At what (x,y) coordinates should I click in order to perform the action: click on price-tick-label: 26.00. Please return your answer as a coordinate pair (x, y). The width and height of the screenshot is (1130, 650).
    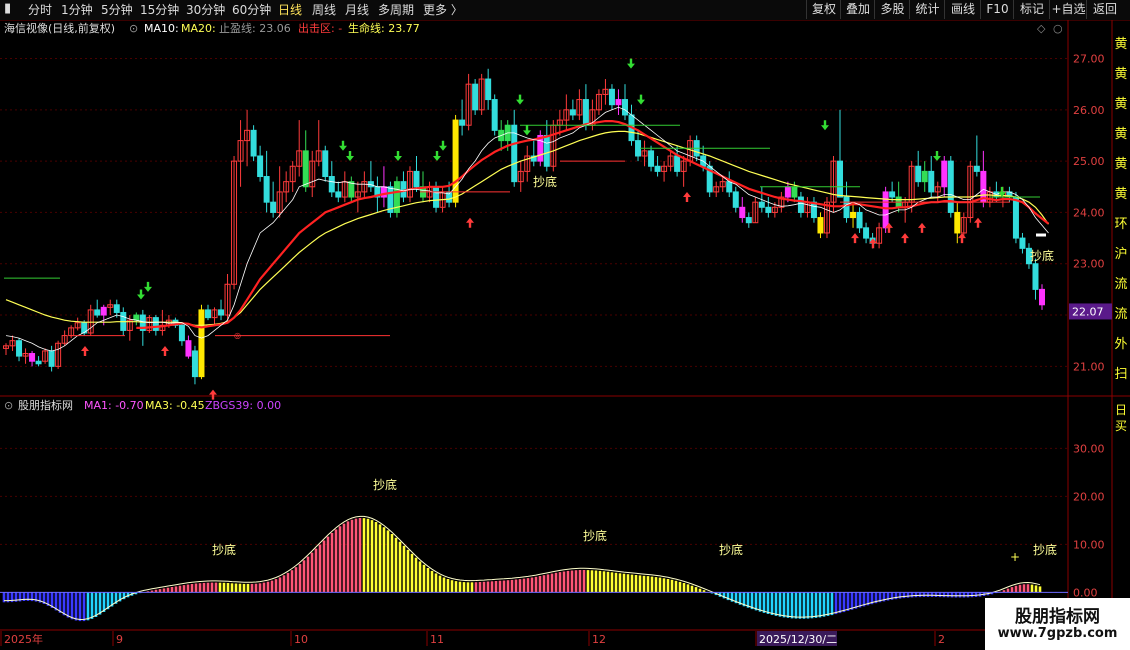
    Looking at the image, I should click on (1089, 110).